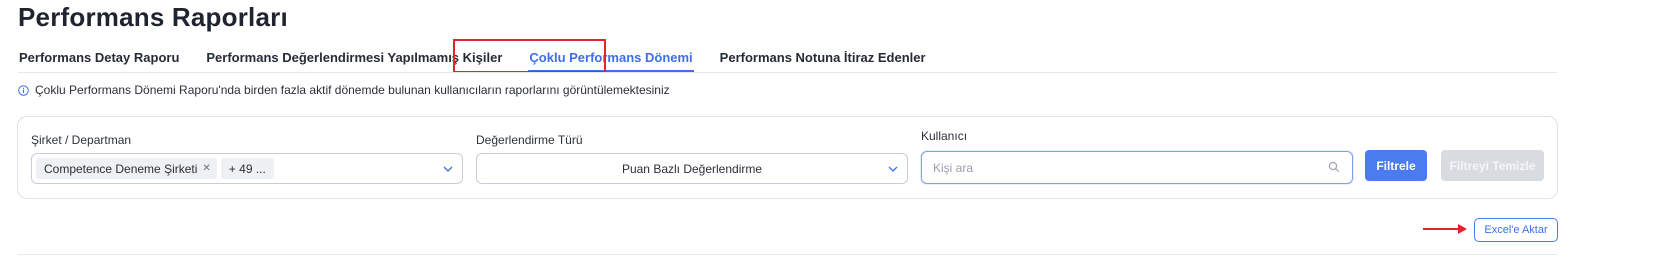 The image size is (1663, 272). Describe the element at coordinates (1334, 167) in the screenshot. I see `search-icon` at that location.